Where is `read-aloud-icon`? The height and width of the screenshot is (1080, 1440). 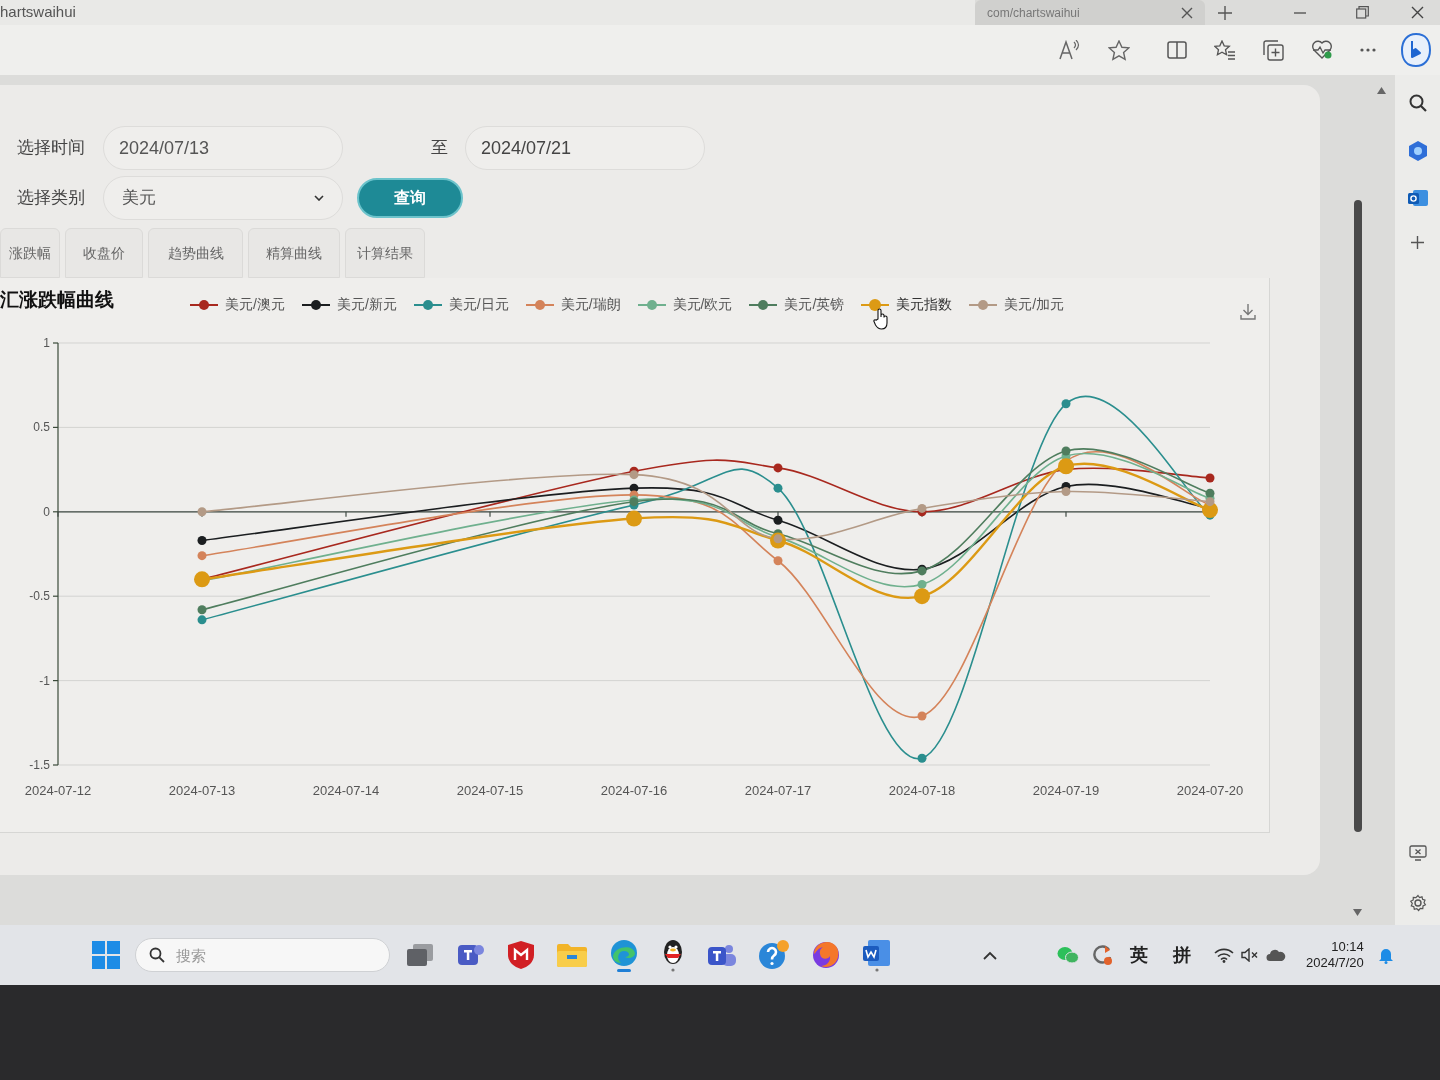
read-aloud-icon is located at coordinates (1070, 50).